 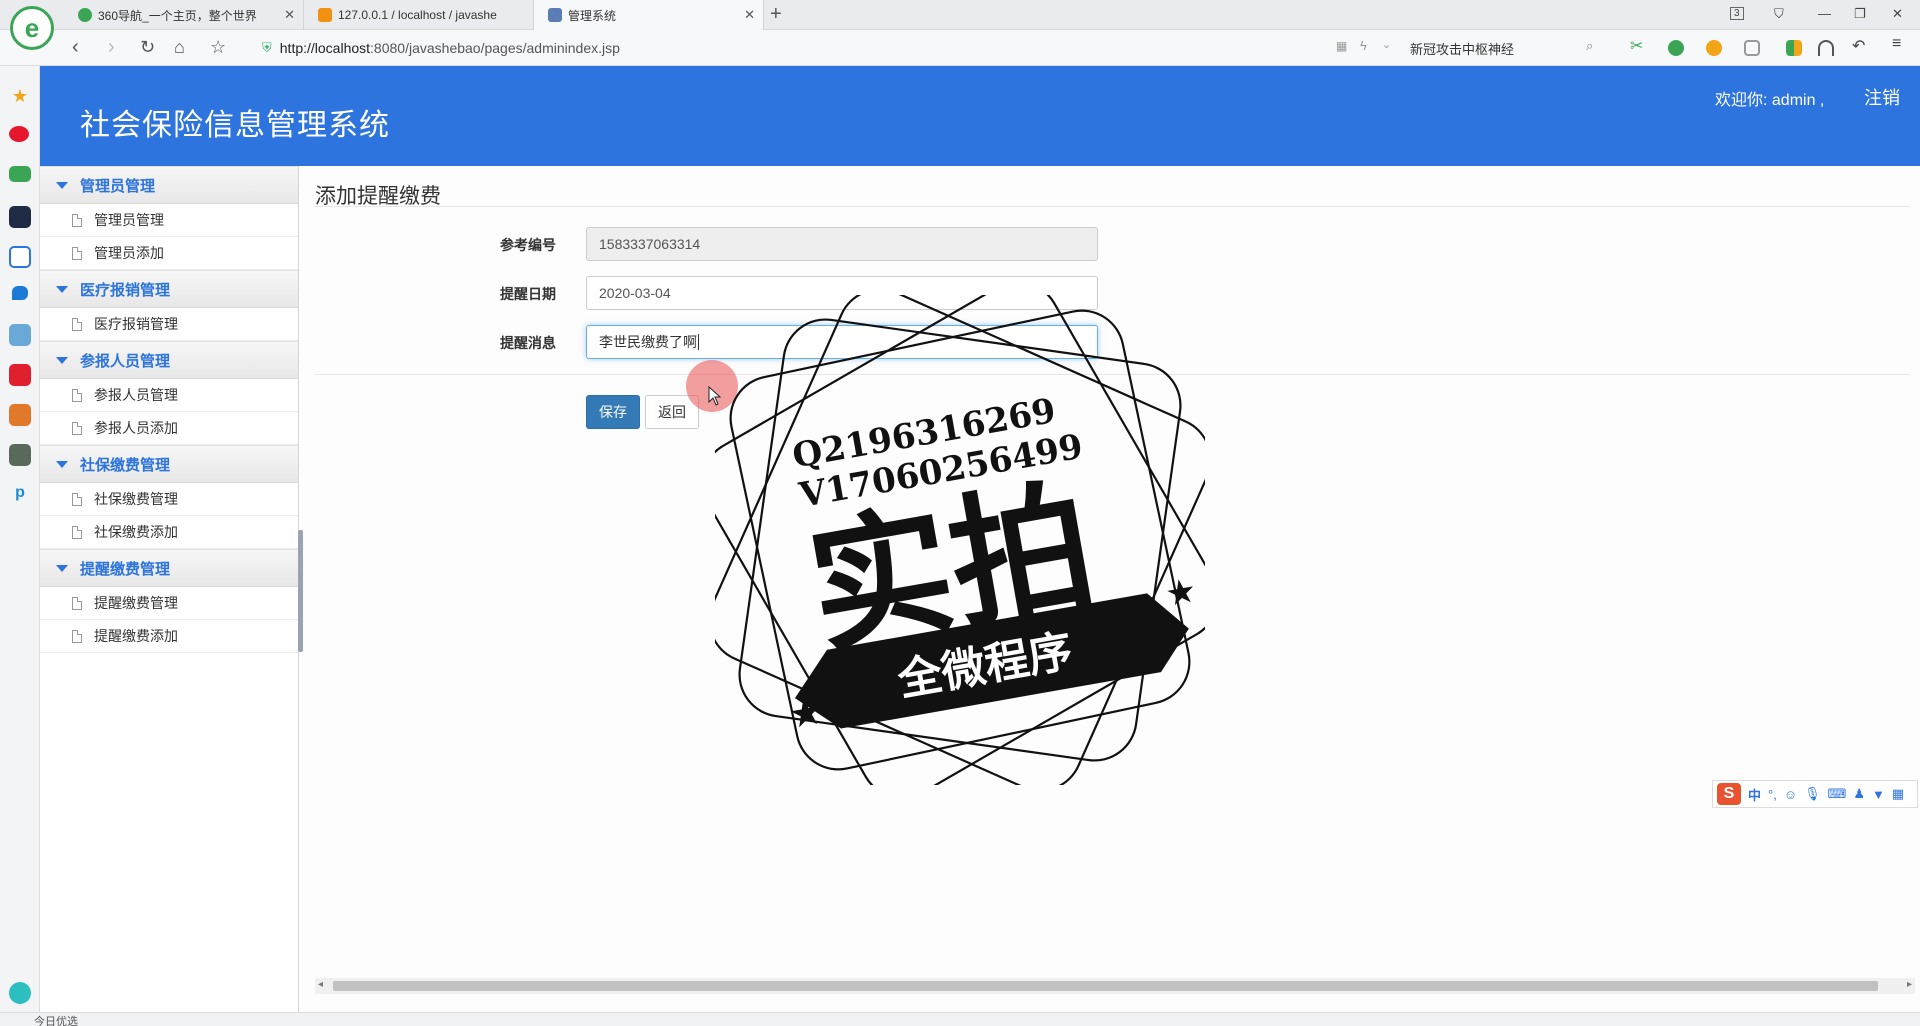 What do you see at coordinates (1770, 100) in the screenshot?
I see `welcome-text: 欢迎你: admin ,` at bounding box center [1770, 100].